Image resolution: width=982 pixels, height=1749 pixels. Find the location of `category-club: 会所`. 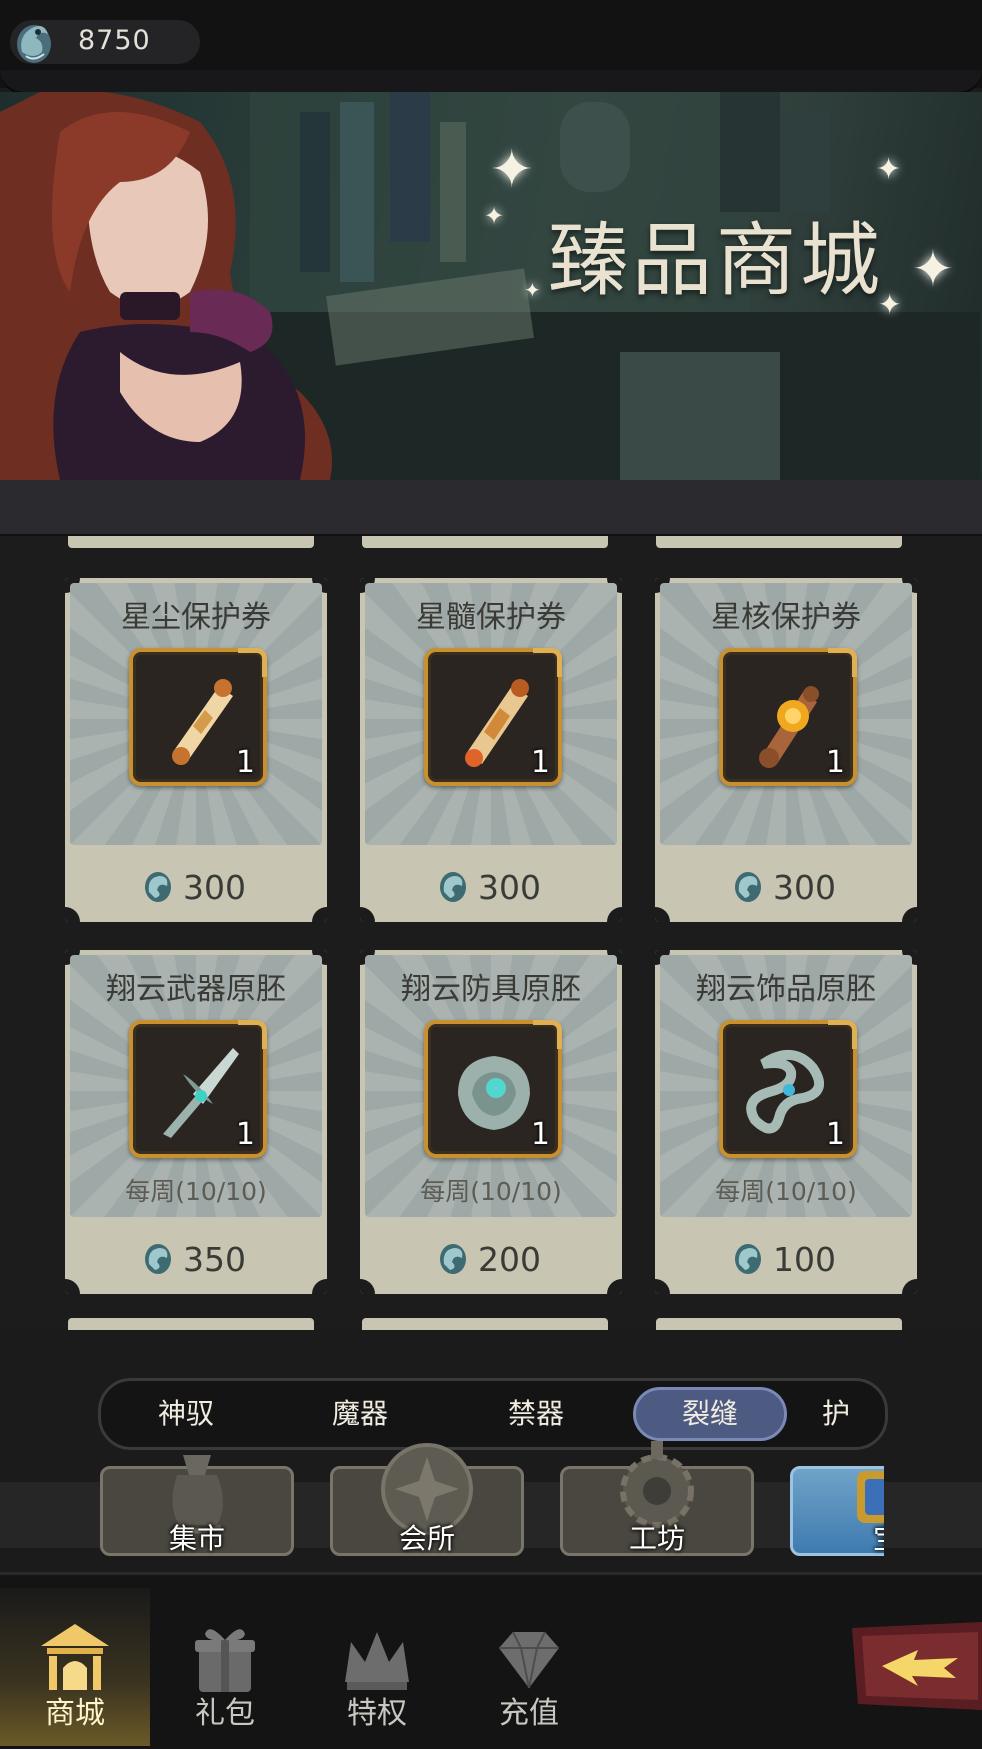

category-club: 会所 is located at coordinates (427, 1499).